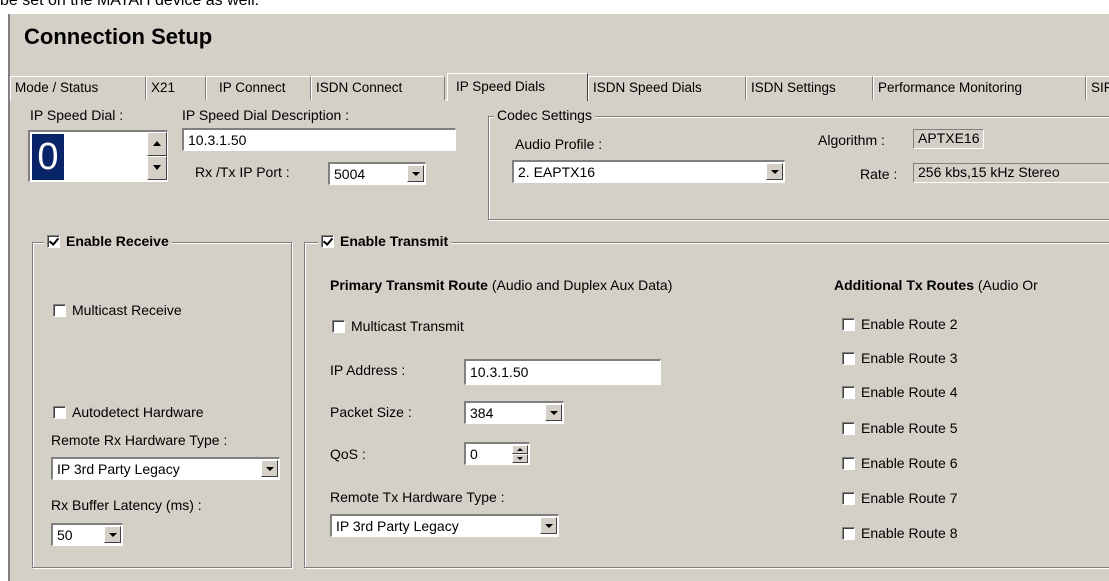  What do you see at coordinates (909, 324) in the screenshot?
I see `enable-route-2-label: Enable Route 2` at bounding box center [909, 324].